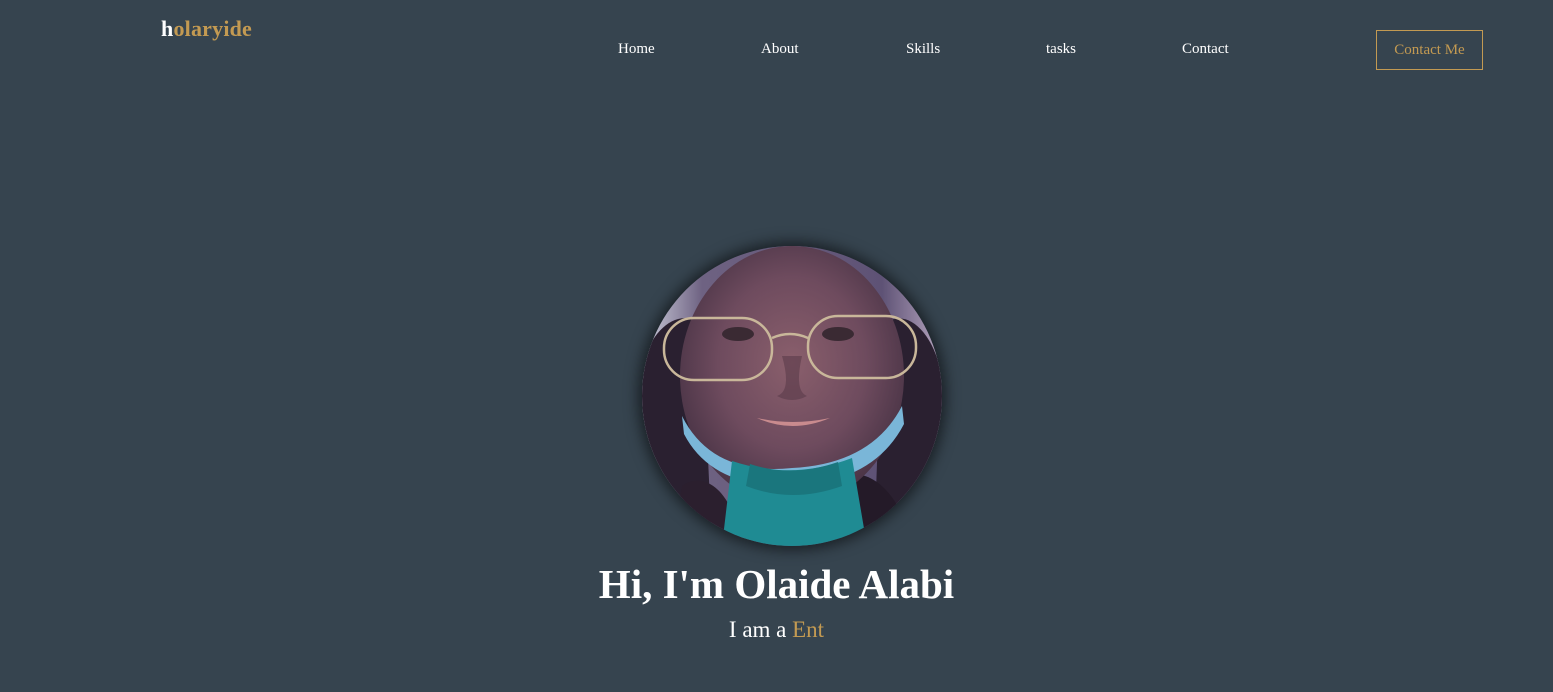 The height and width of the screenshot is (692, 1553). Describe the element at coordinates (757, 629) in the screenshot. I see `hero-subtitle-prefix: I am a` at that location.